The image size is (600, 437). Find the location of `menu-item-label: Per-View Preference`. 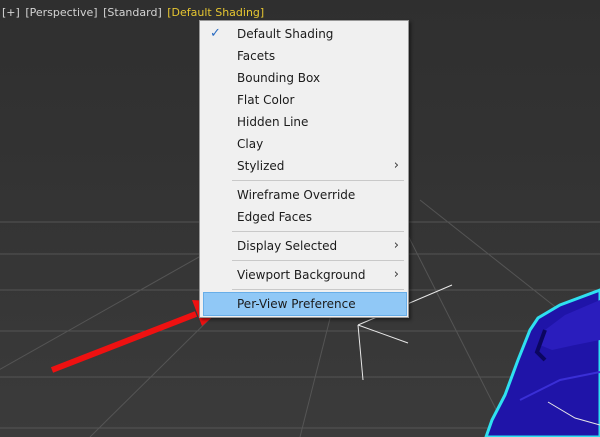

menu-item-label: Per-View Preference is located at coordinates (296, 304).